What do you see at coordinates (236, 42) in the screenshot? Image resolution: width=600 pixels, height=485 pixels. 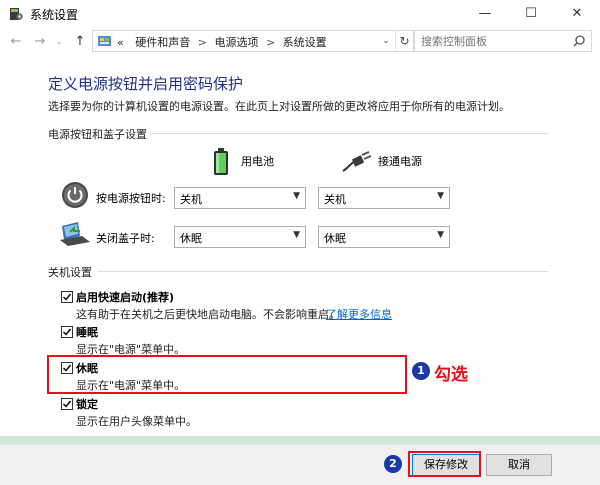 I see `breadcrumb-item-power-options: 电源选项` at bounding box center [236, 42].